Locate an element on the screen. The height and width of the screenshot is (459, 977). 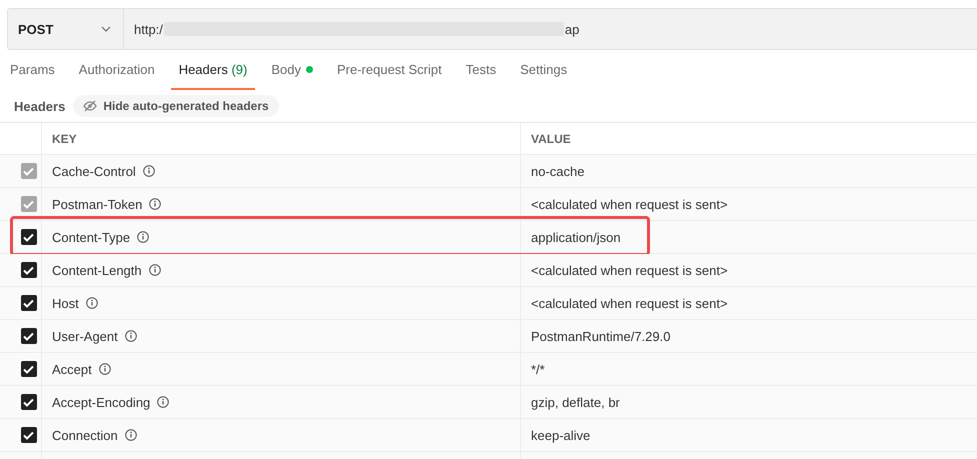
header-key: Cache-Control is located at coordinates (94, 171).